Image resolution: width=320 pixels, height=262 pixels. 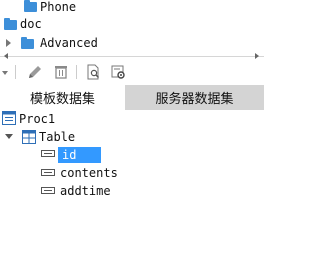 What do you see at coordinates (9, 118) in the screenshot?
I see `procedure-icon` at bounding box center [9, 118].